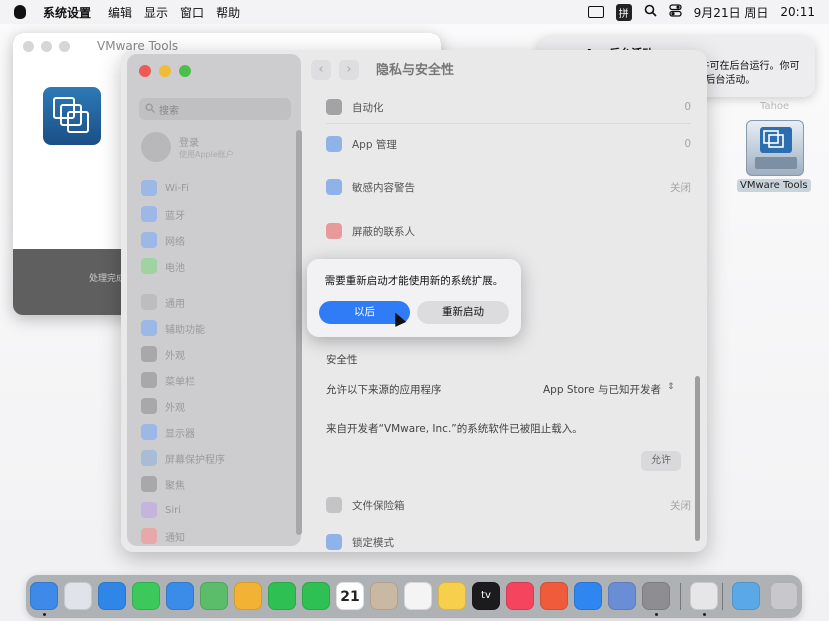 Image resolution: width=829 pixels, height=621 pixels. I want to click on lock-icon, so click(334, 505).